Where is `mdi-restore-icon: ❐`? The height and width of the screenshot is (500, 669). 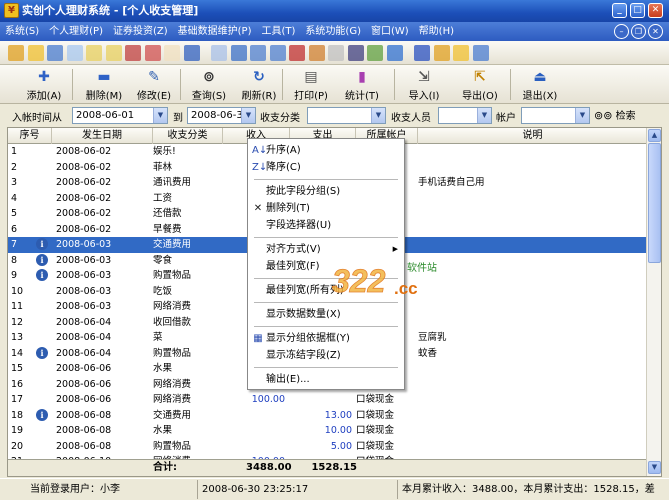
mdi-restore-icon: ❐ is located at coordinates (638, 31).